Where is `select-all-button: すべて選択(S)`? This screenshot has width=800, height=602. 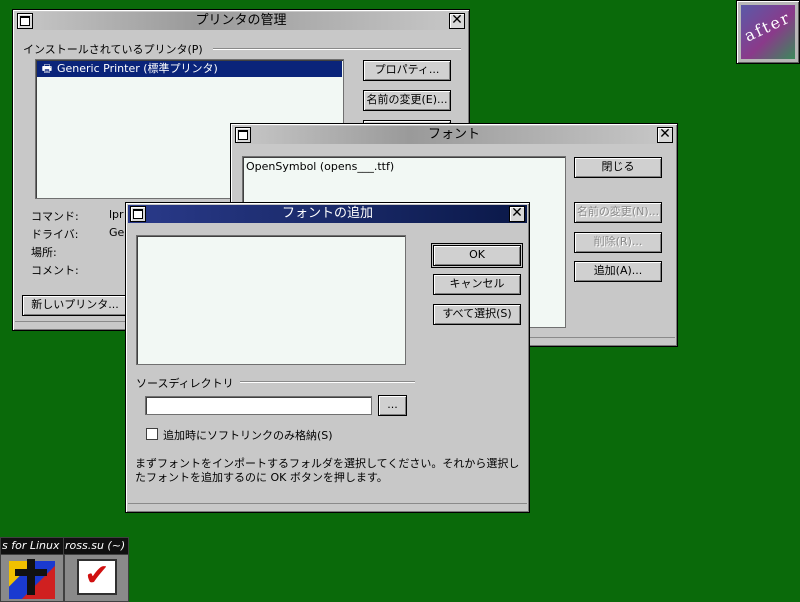 select-all-button: すべて選択(S) is located at coordinates (477, 314).